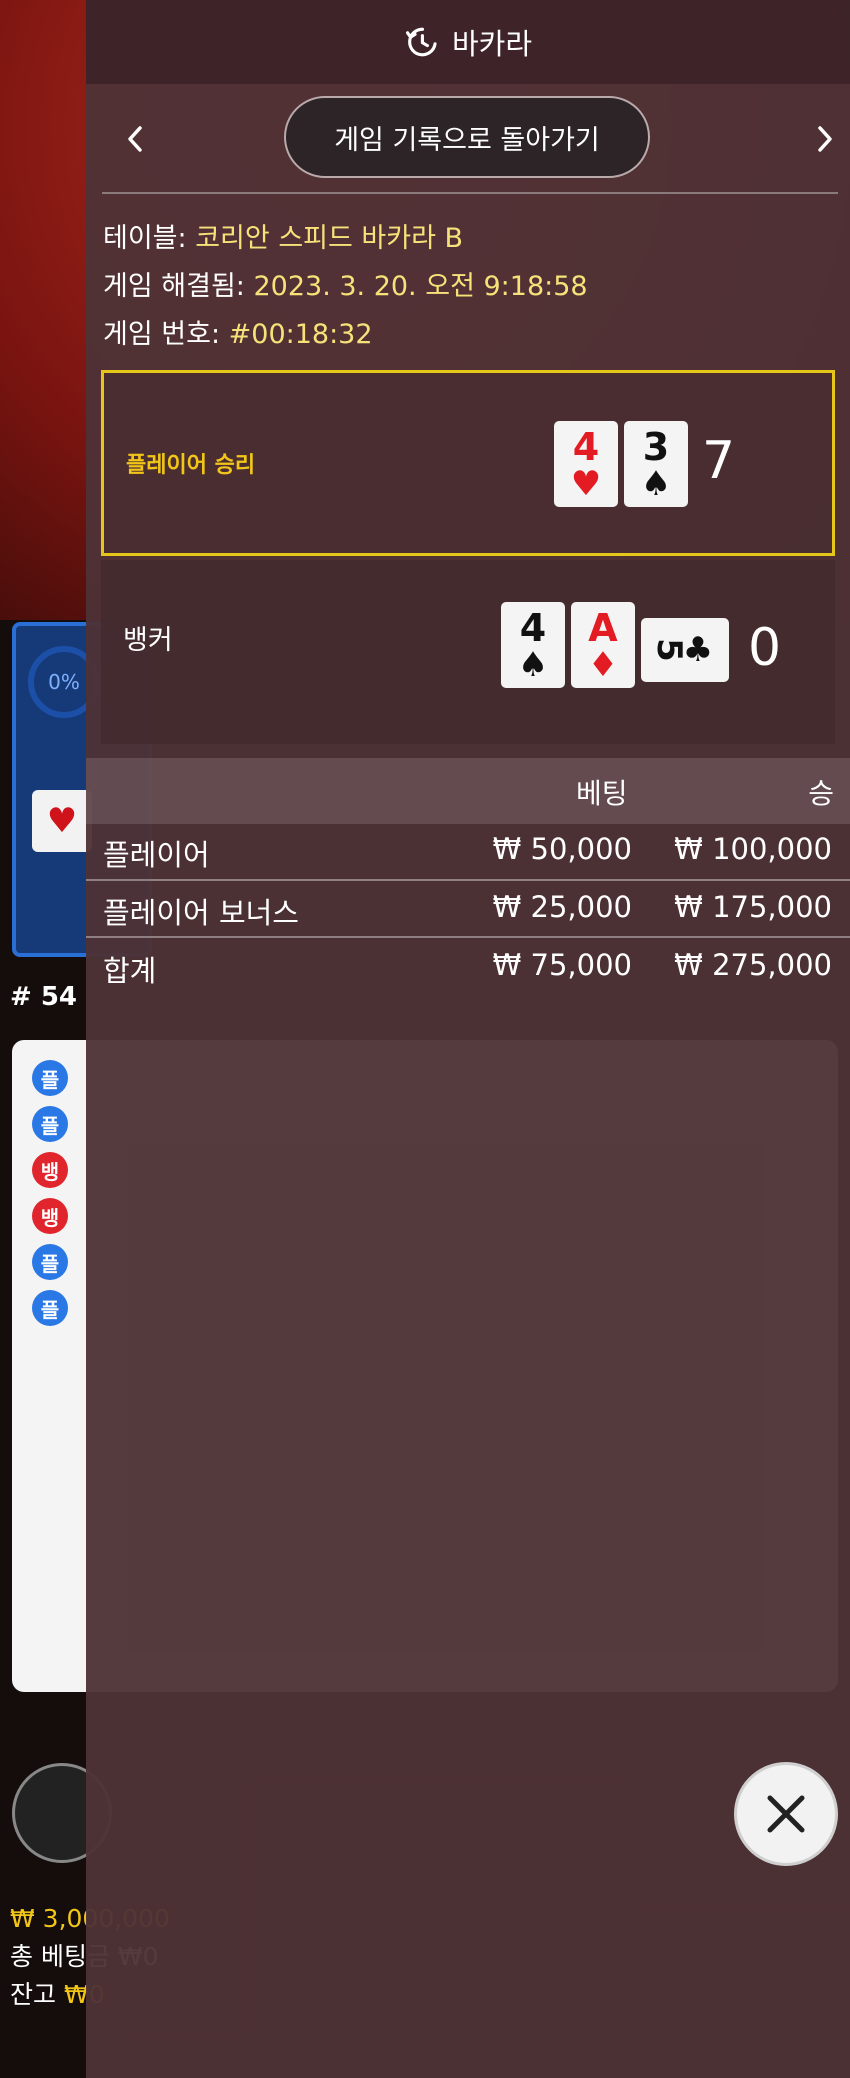 The image size is (850, 2078). What do you see at coordinates (753, 849) in the screenshot?
I see `win-amount: ₩ 100,000` at bounding box center [753, 849].